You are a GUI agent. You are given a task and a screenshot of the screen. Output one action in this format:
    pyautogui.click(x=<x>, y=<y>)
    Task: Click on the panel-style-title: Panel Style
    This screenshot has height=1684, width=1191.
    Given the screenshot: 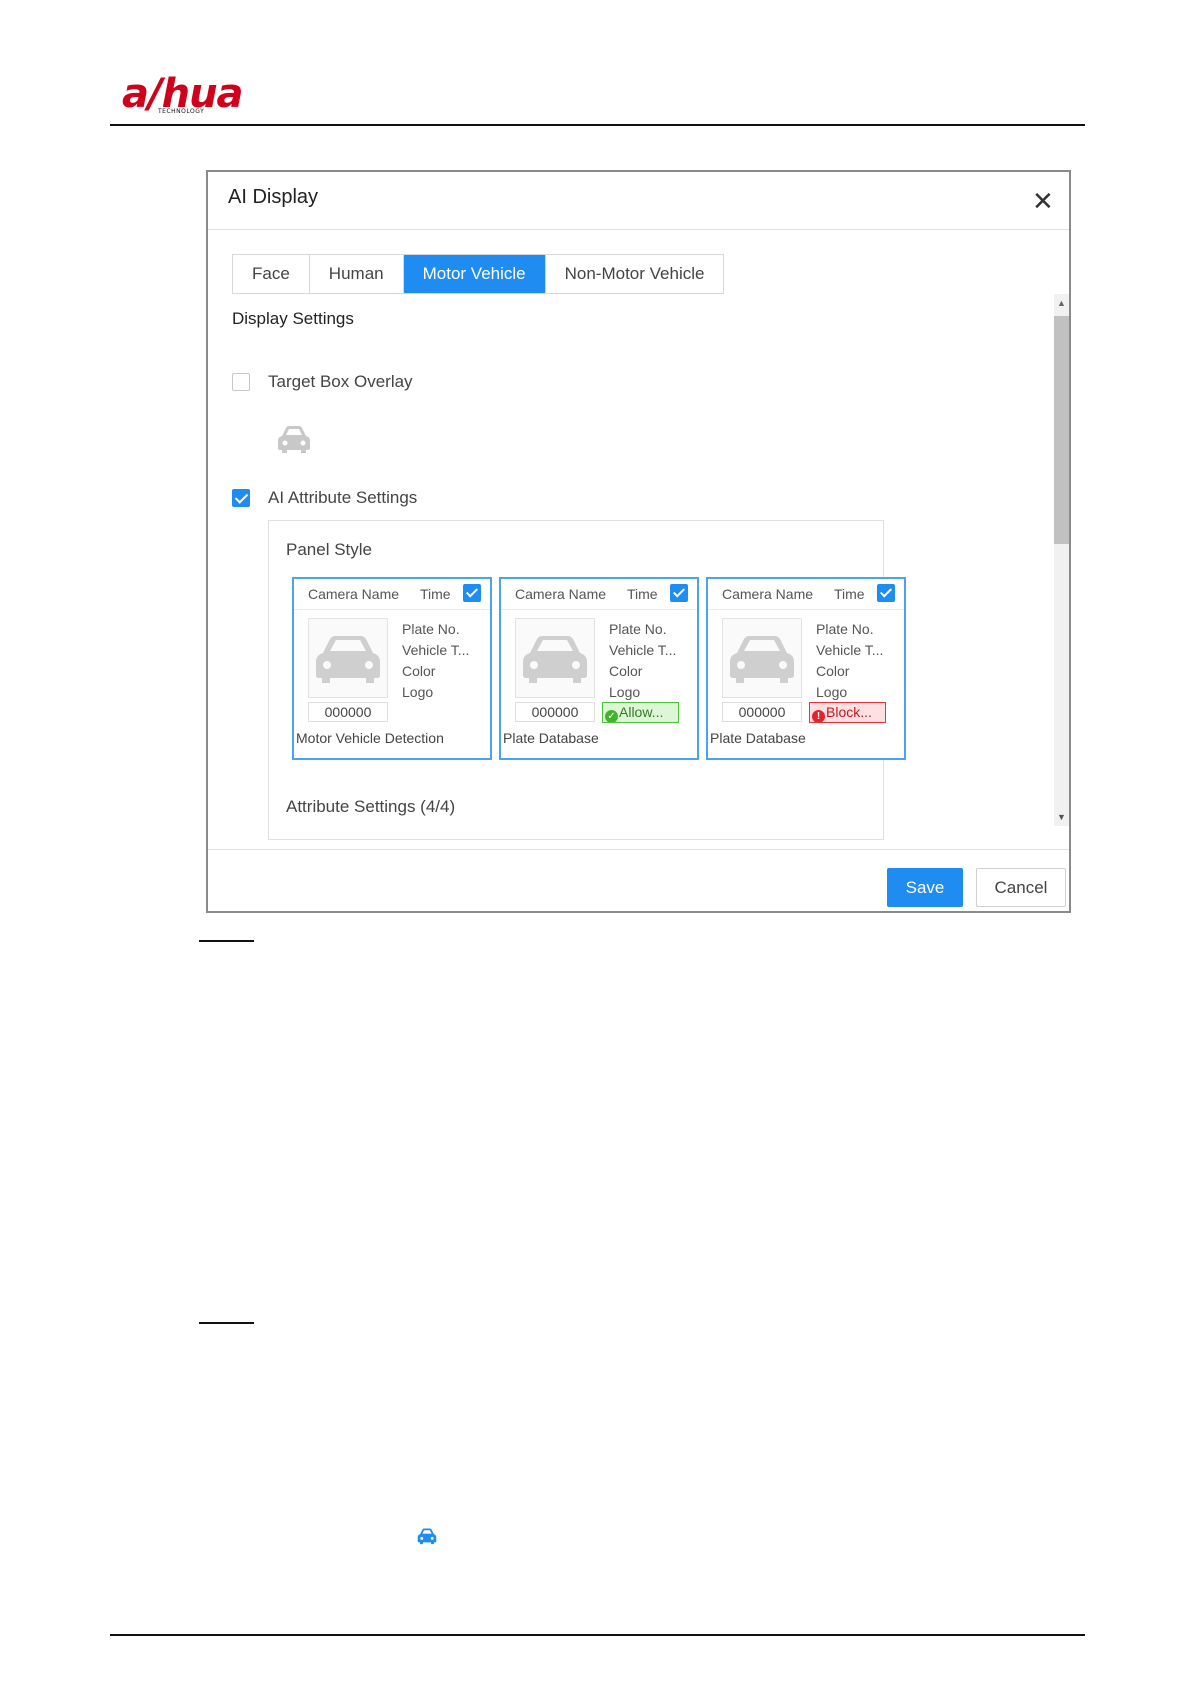 What is the action you would take?
    pyautogui.click(x=329, y=549)
    